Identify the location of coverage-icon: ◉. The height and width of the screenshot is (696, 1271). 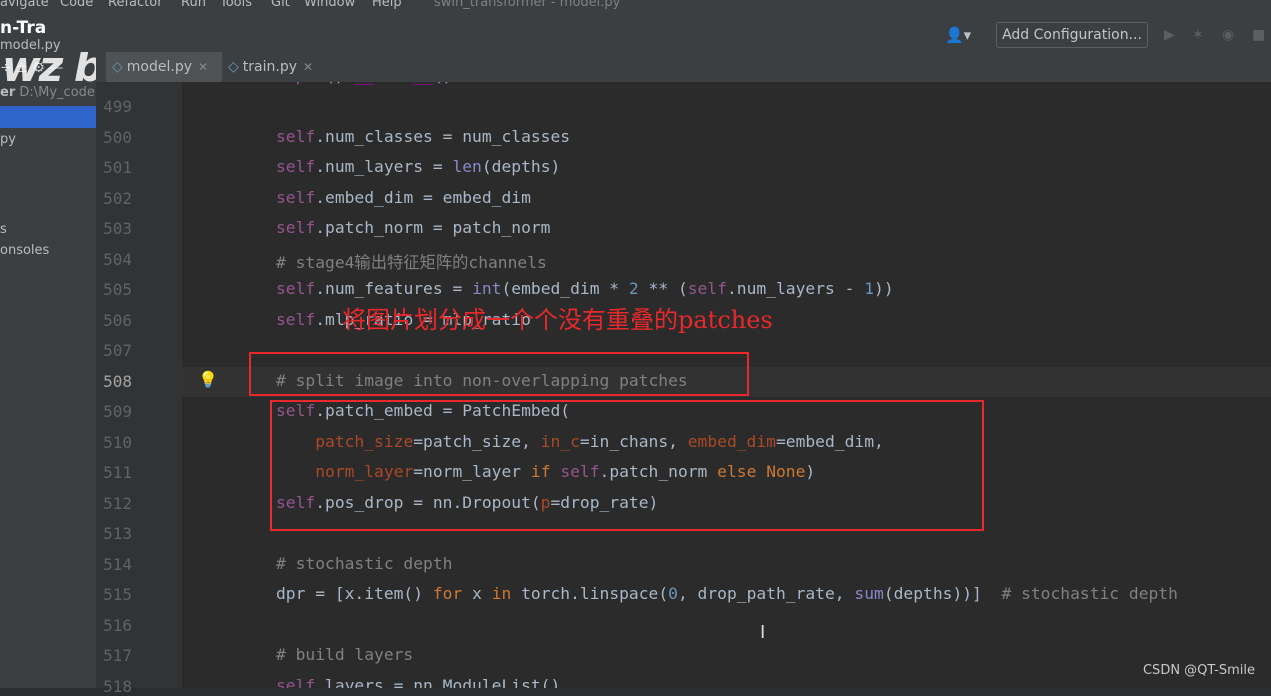
(1228, 35).